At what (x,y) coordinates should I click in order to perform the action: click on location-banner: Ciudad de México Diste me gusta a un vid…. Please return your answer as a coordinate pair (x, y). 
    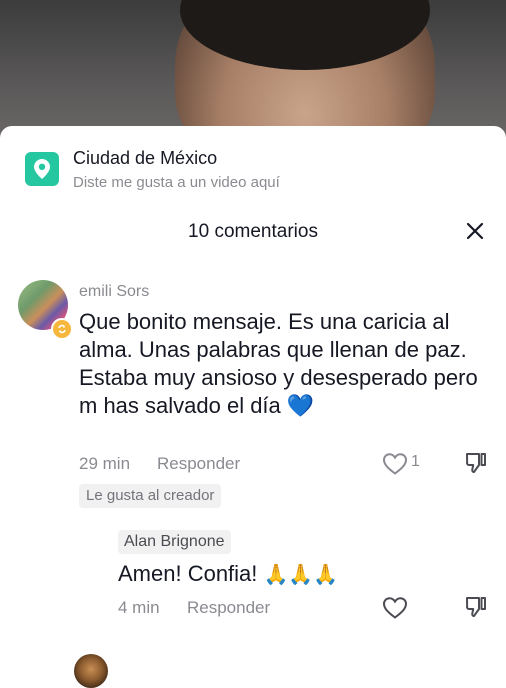
    Looking at the image, I should click on (152, 170).